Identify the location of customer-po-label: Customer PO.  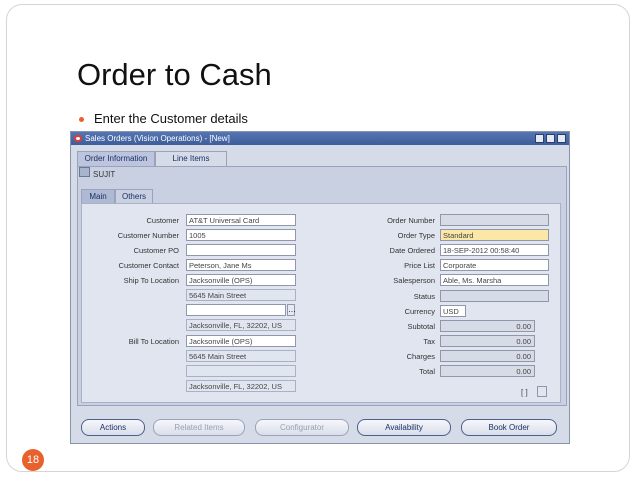
(156, 250).